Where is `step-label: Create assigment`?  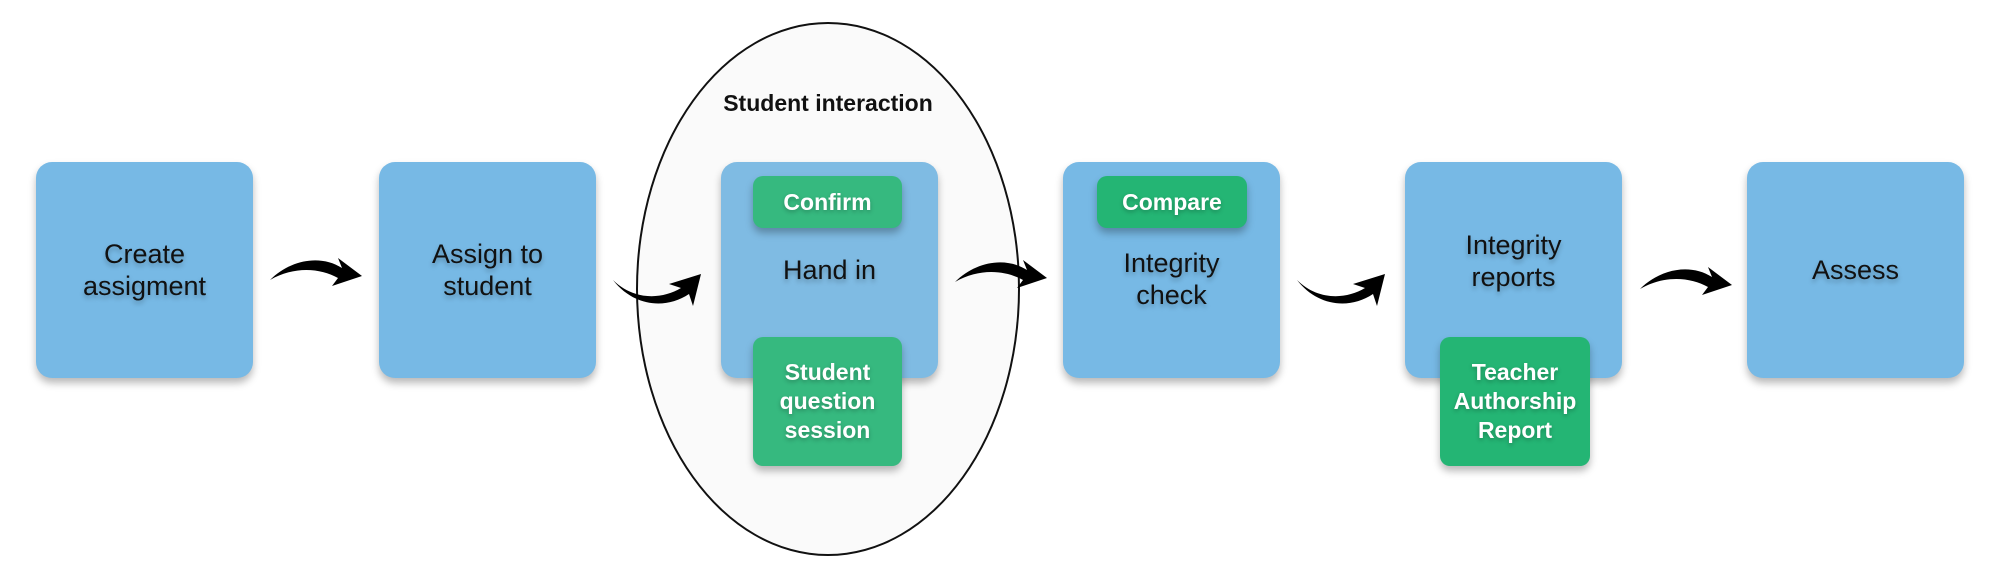 step-label: Create assigment is located at coordinates (144, 270).